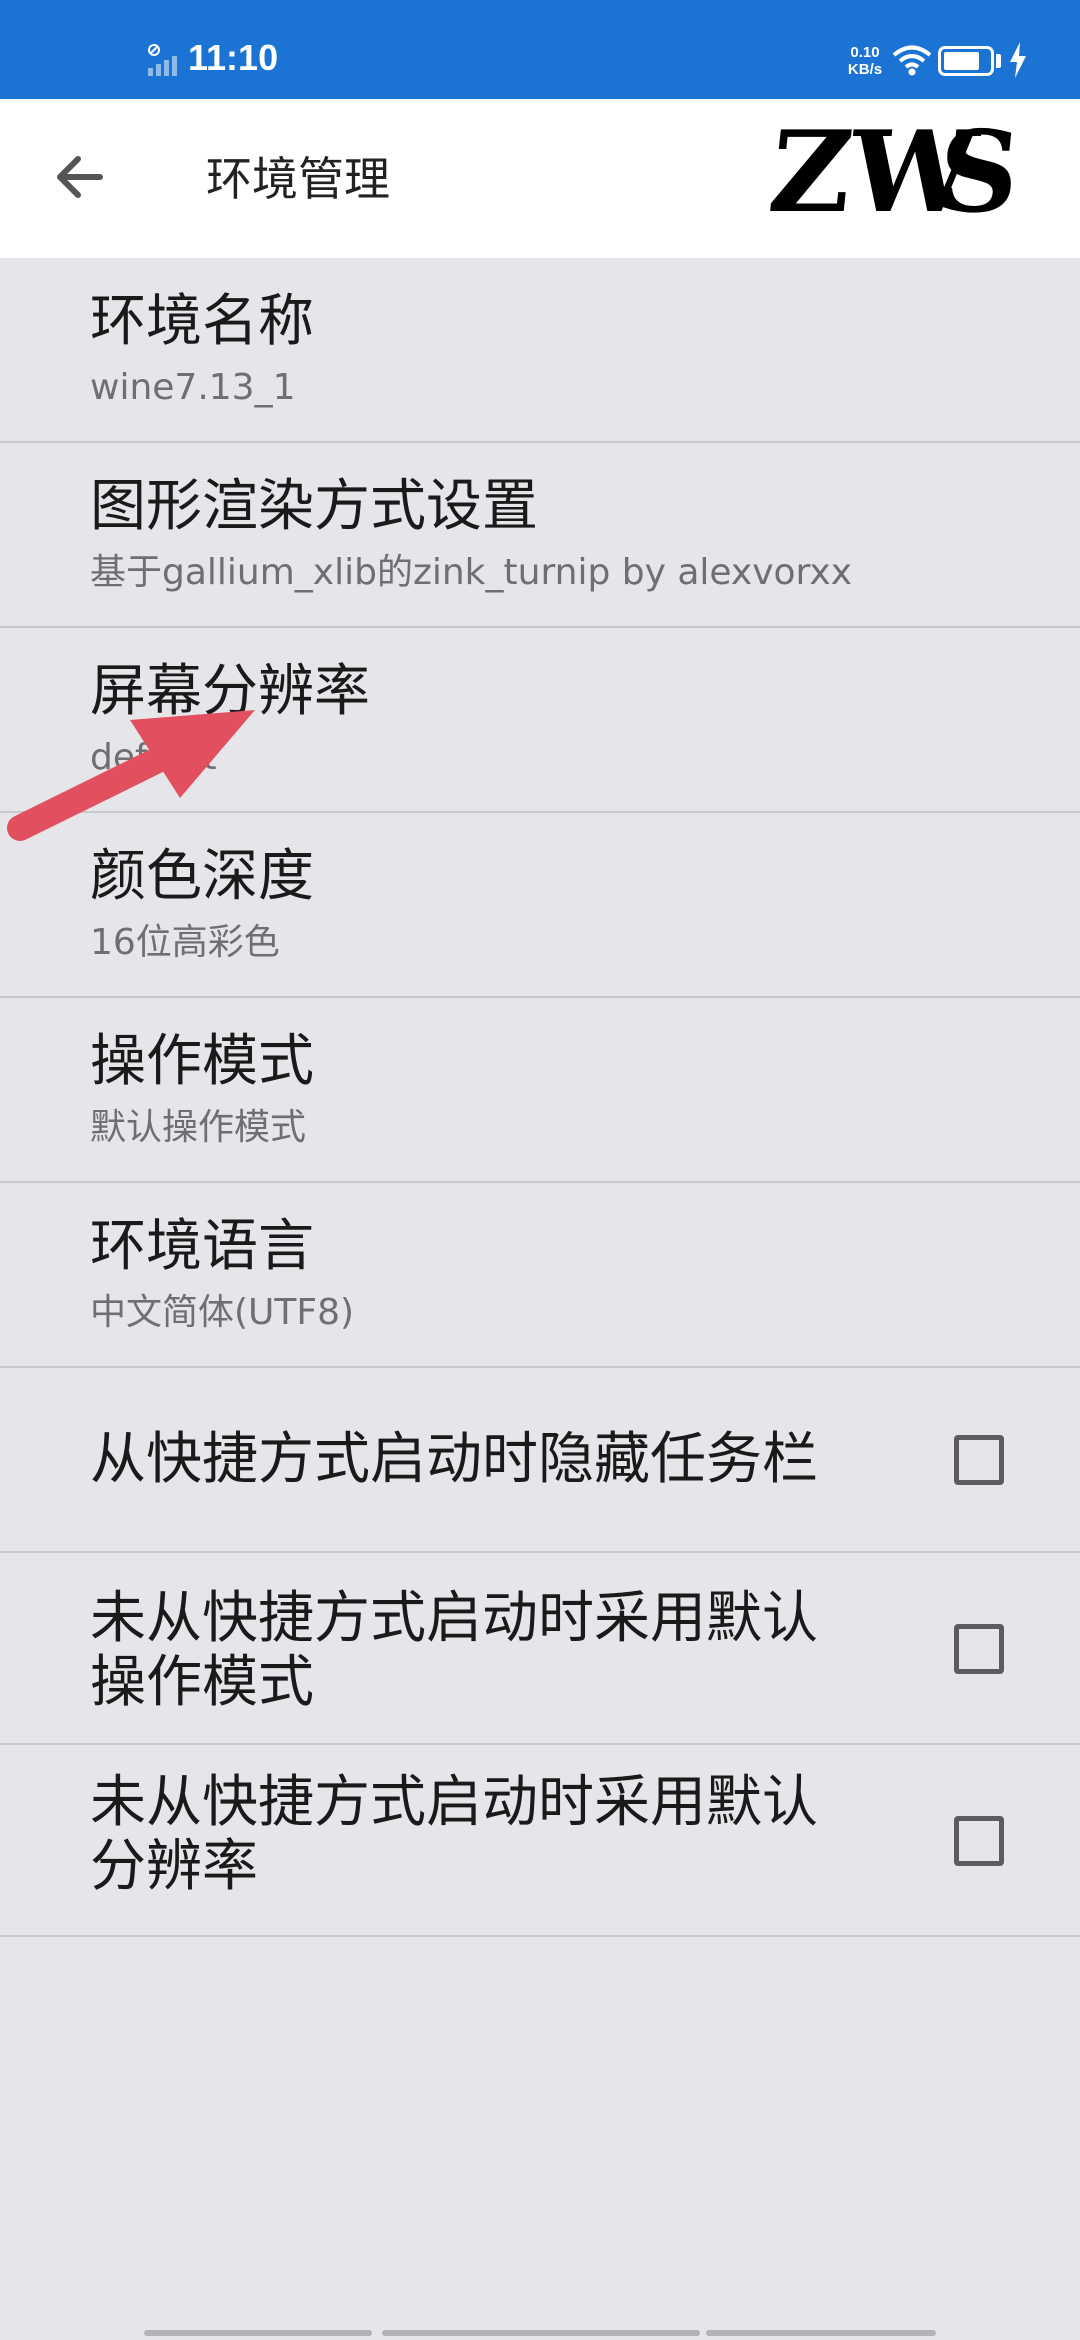  What do you see at coordinates (961, 61) in the screenshot?
I see `battery-level` at bounding box center [961, 61].